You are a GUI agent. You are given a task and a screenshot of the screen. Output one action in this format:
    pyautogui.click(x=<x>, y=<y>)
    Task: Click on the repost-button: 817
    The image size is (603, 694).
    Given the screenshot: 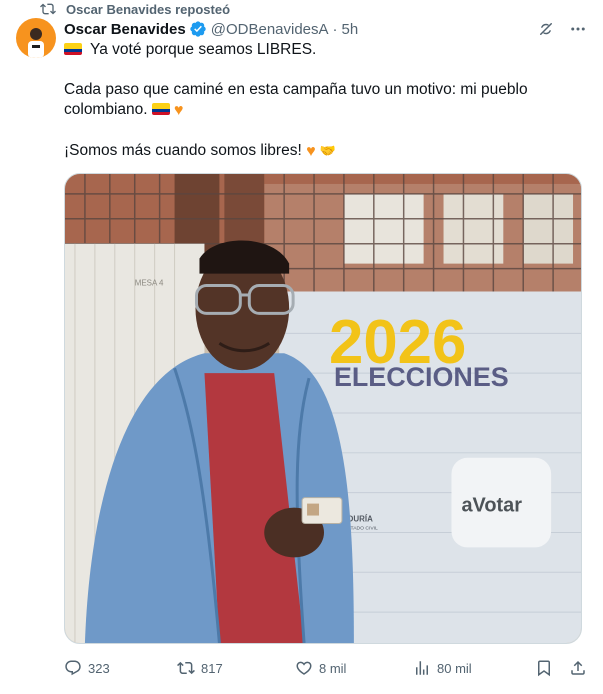 What is the action you would take?
    pyautogui.click(x=236, y=668)
    